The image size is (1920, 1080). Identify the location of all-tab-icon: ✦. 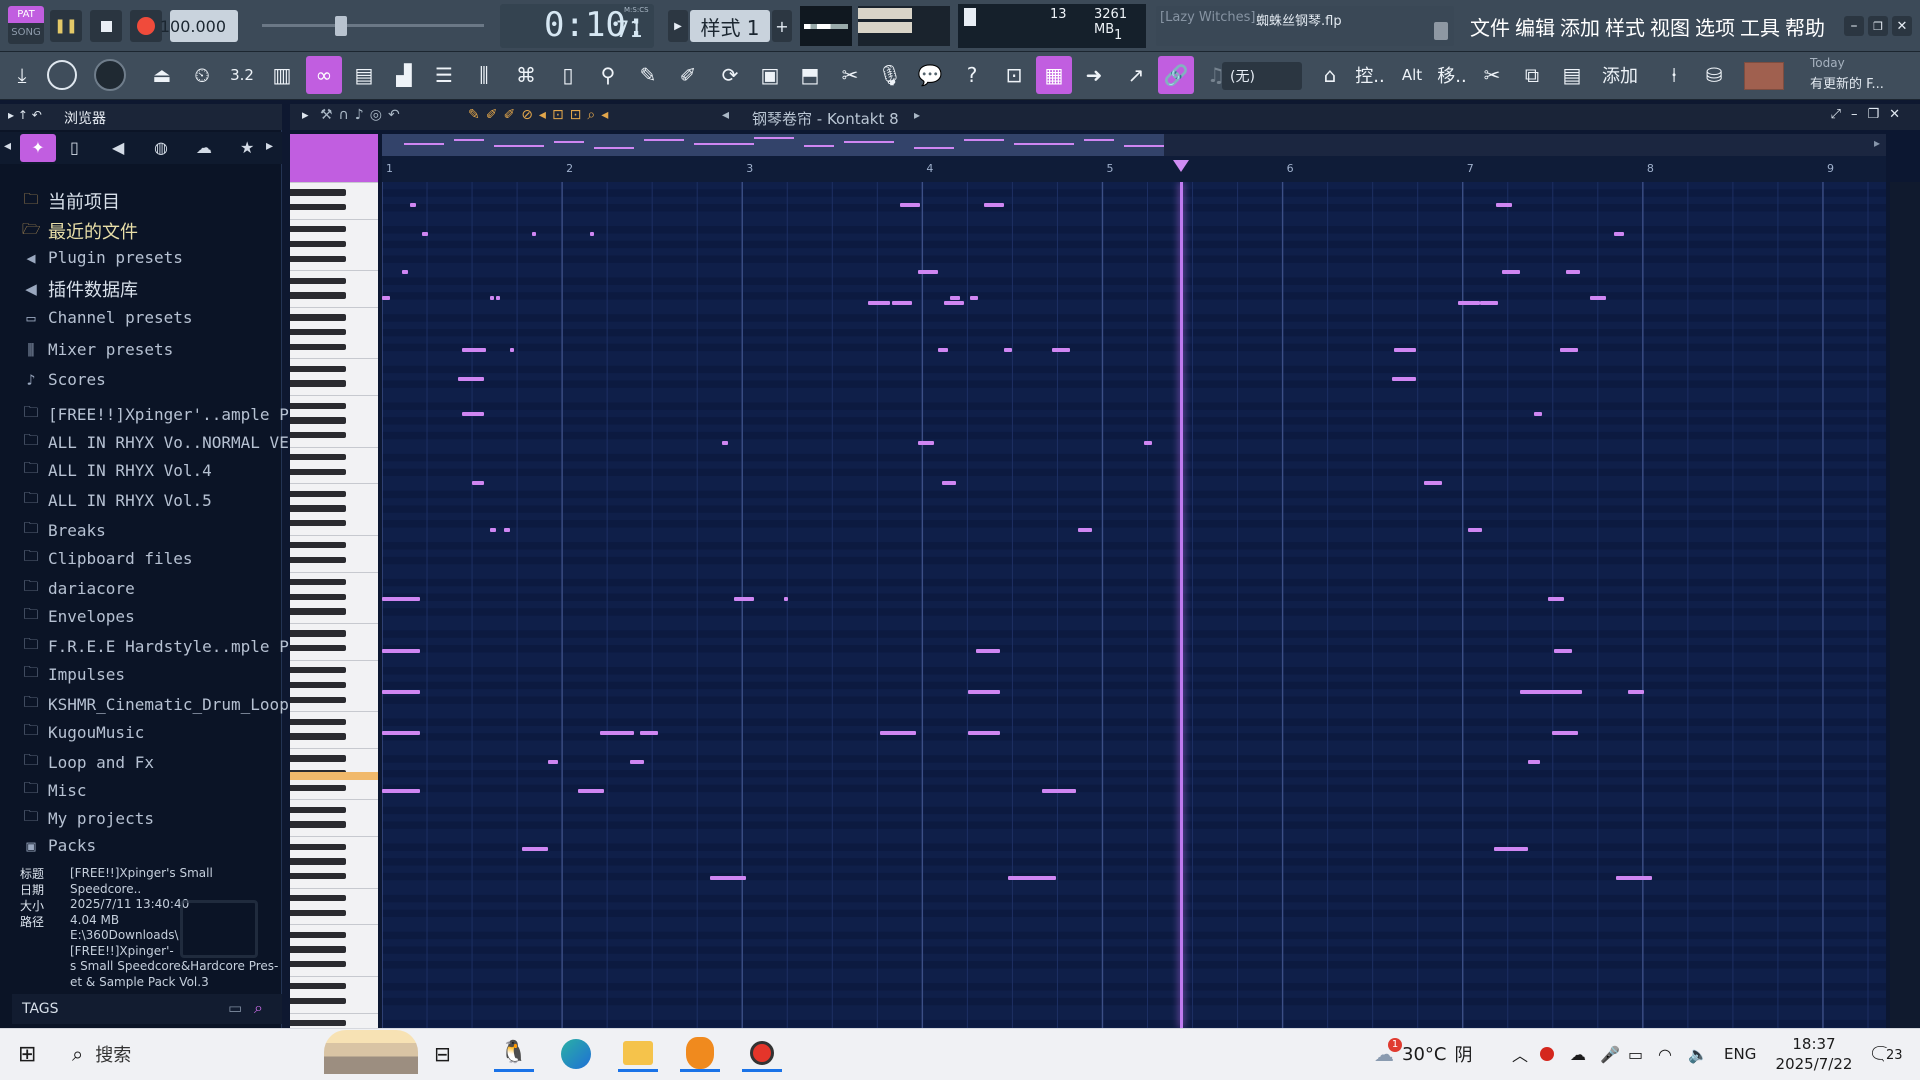
(38, 148).